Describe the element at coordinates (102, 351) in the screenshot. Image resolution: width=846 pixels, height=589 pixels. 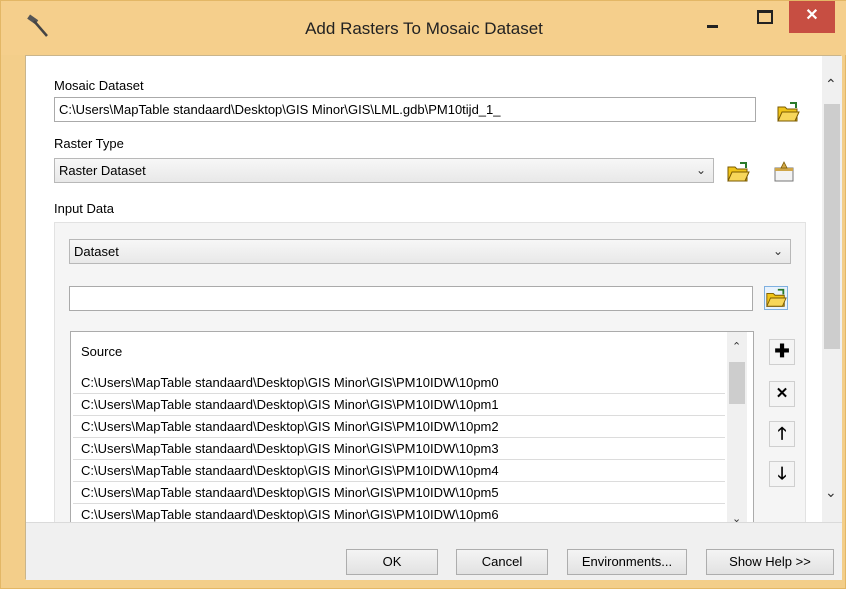
I see `source-column-header: Source` at that location.